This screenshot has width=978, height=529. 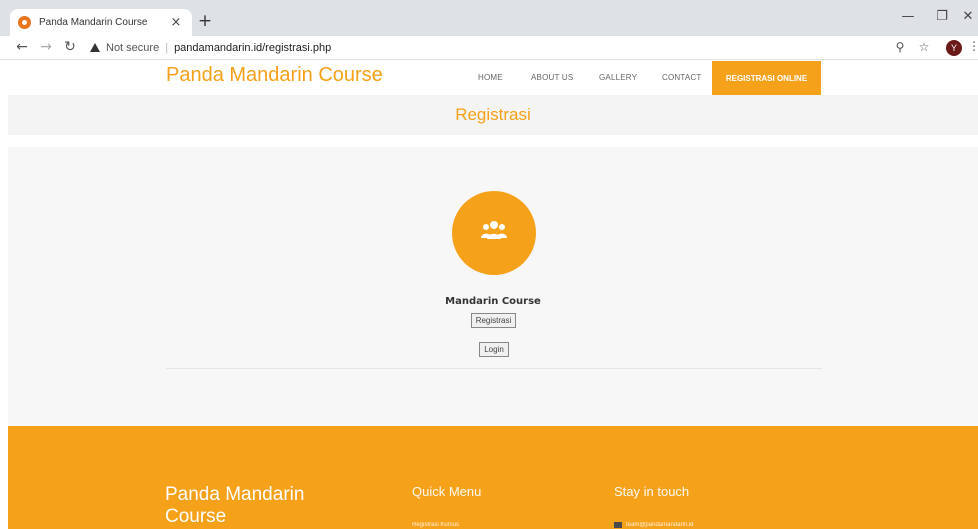 I want to click on nav-contact: CONTACT, so click(x=681, y=77).